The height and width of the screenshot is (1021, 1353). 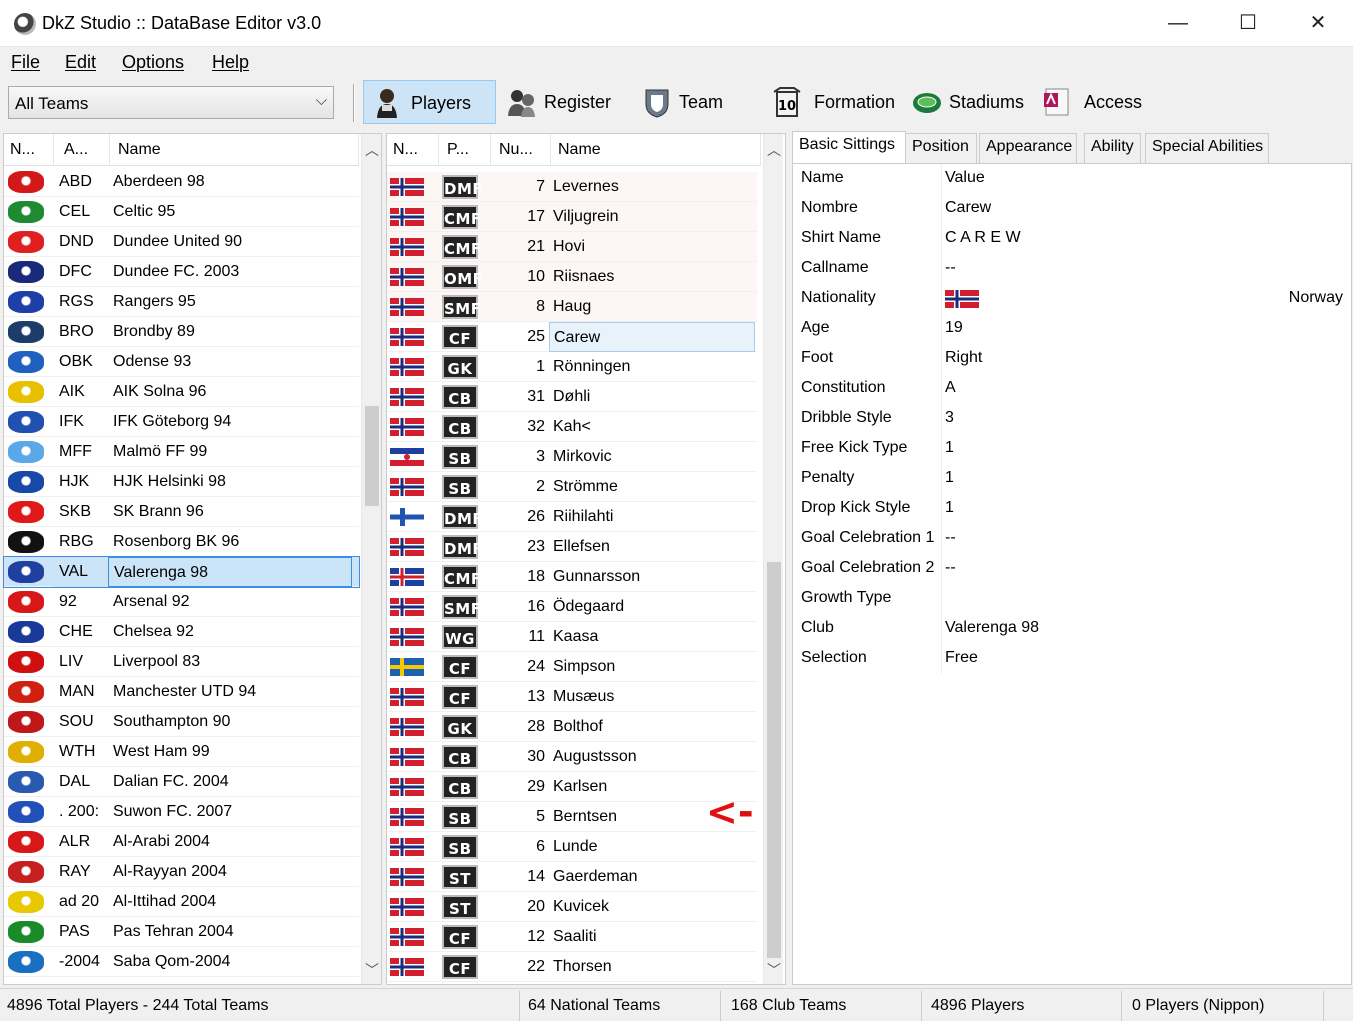 I want to click on access-button: Access, so click(x=1093, y=102).